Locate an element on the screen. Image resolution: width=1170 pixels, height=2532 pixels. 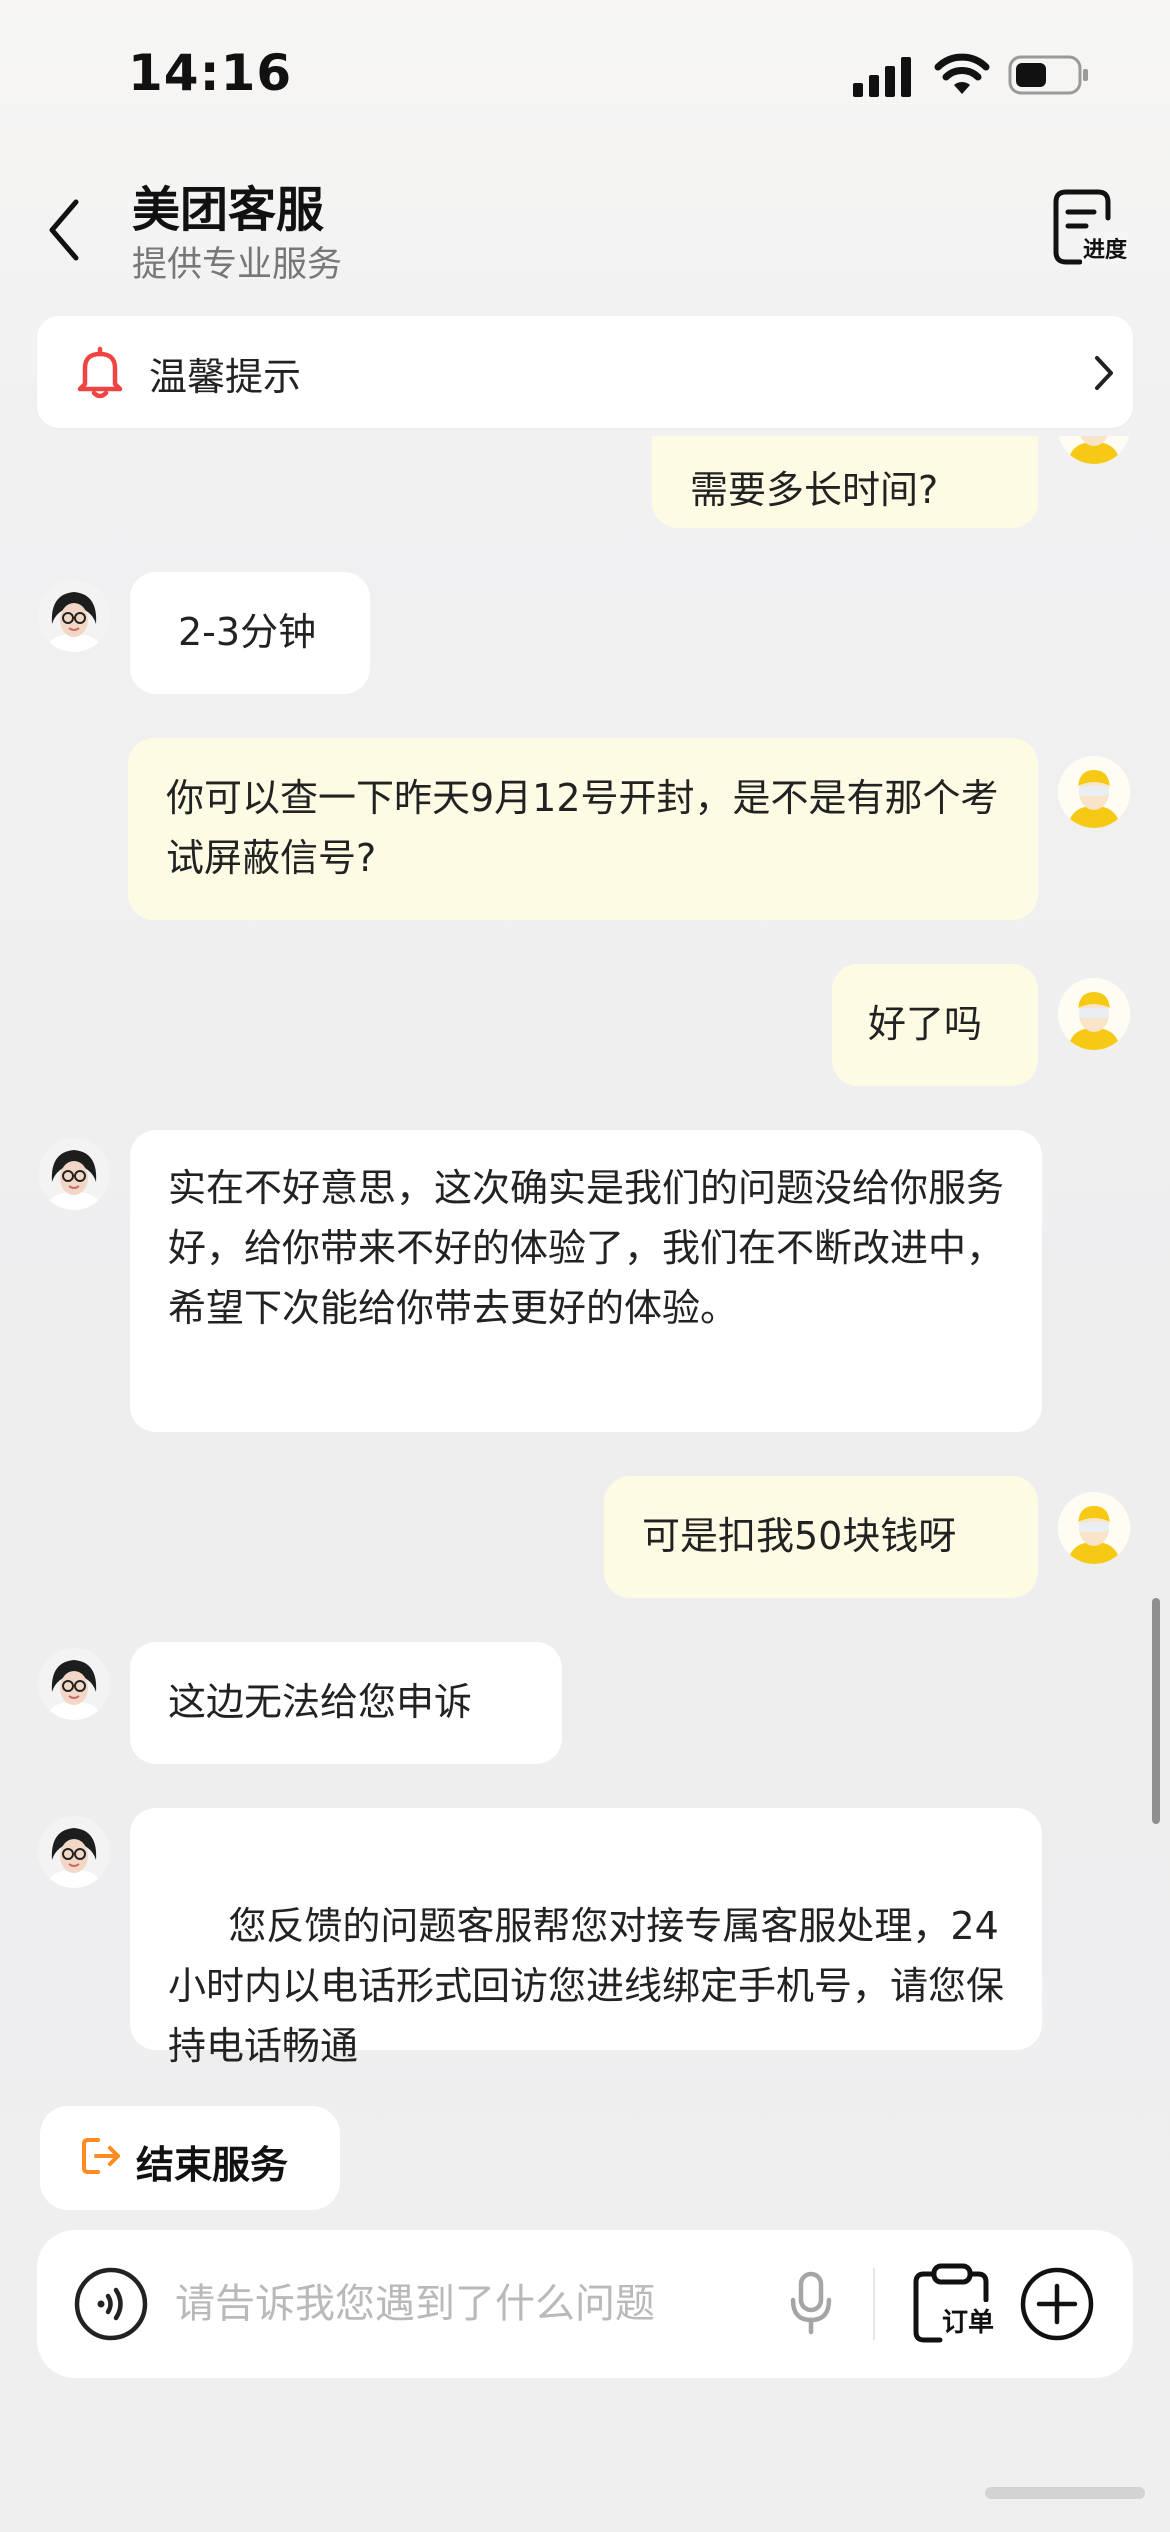
user-message-bubble: 需要多长时间? is located at coordinates (845, 482).